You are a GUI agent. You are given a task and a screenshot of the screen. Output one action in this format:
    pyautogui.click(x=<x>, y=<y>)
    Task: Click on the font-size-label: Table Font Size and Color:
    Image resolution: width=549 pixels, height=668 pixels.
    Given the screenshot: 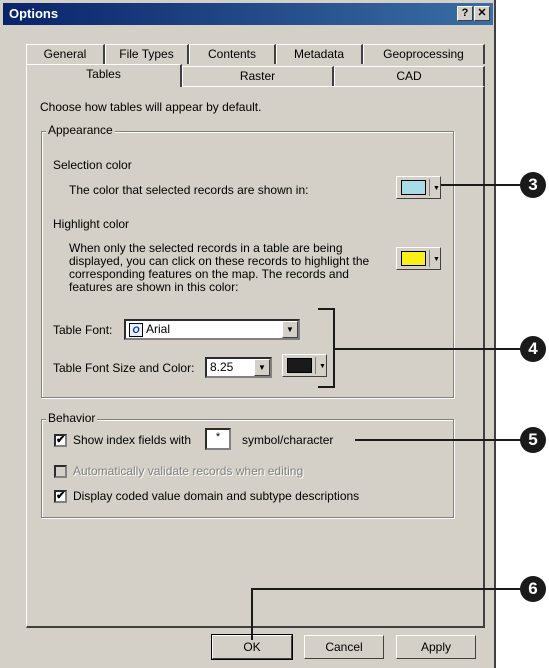 What is the action you would take?
    pyautogui.click(x=124, y=368)
    